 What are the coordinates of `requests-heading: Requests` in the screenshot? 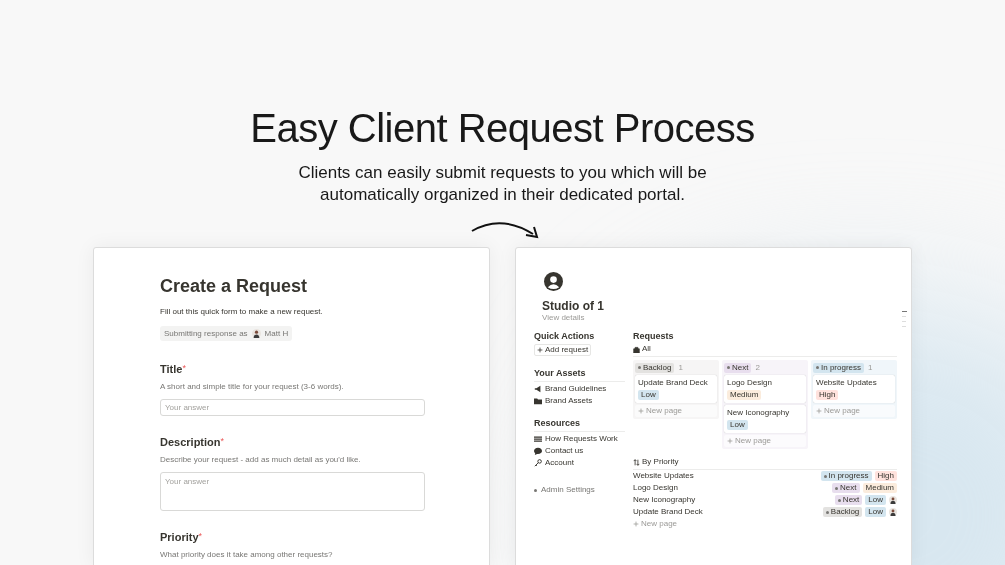 It's located at (654, 336).